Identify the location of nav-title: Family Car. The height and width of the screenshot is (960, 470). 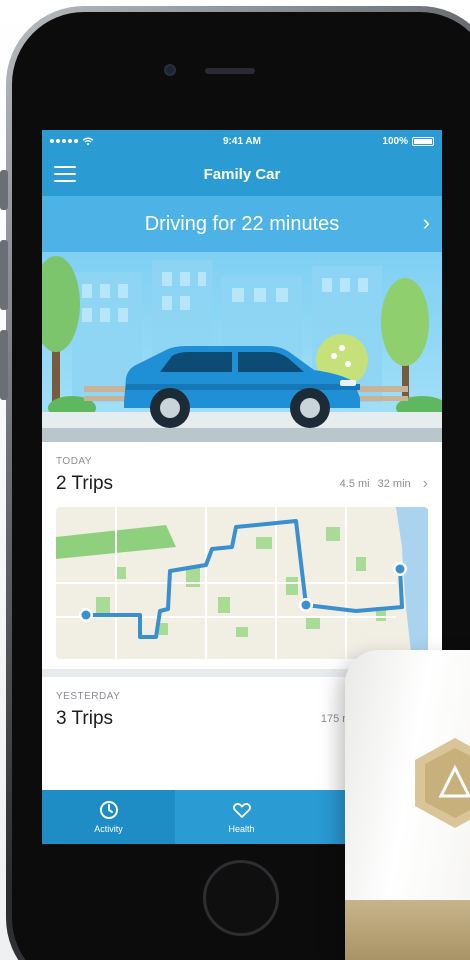
(242, 174).